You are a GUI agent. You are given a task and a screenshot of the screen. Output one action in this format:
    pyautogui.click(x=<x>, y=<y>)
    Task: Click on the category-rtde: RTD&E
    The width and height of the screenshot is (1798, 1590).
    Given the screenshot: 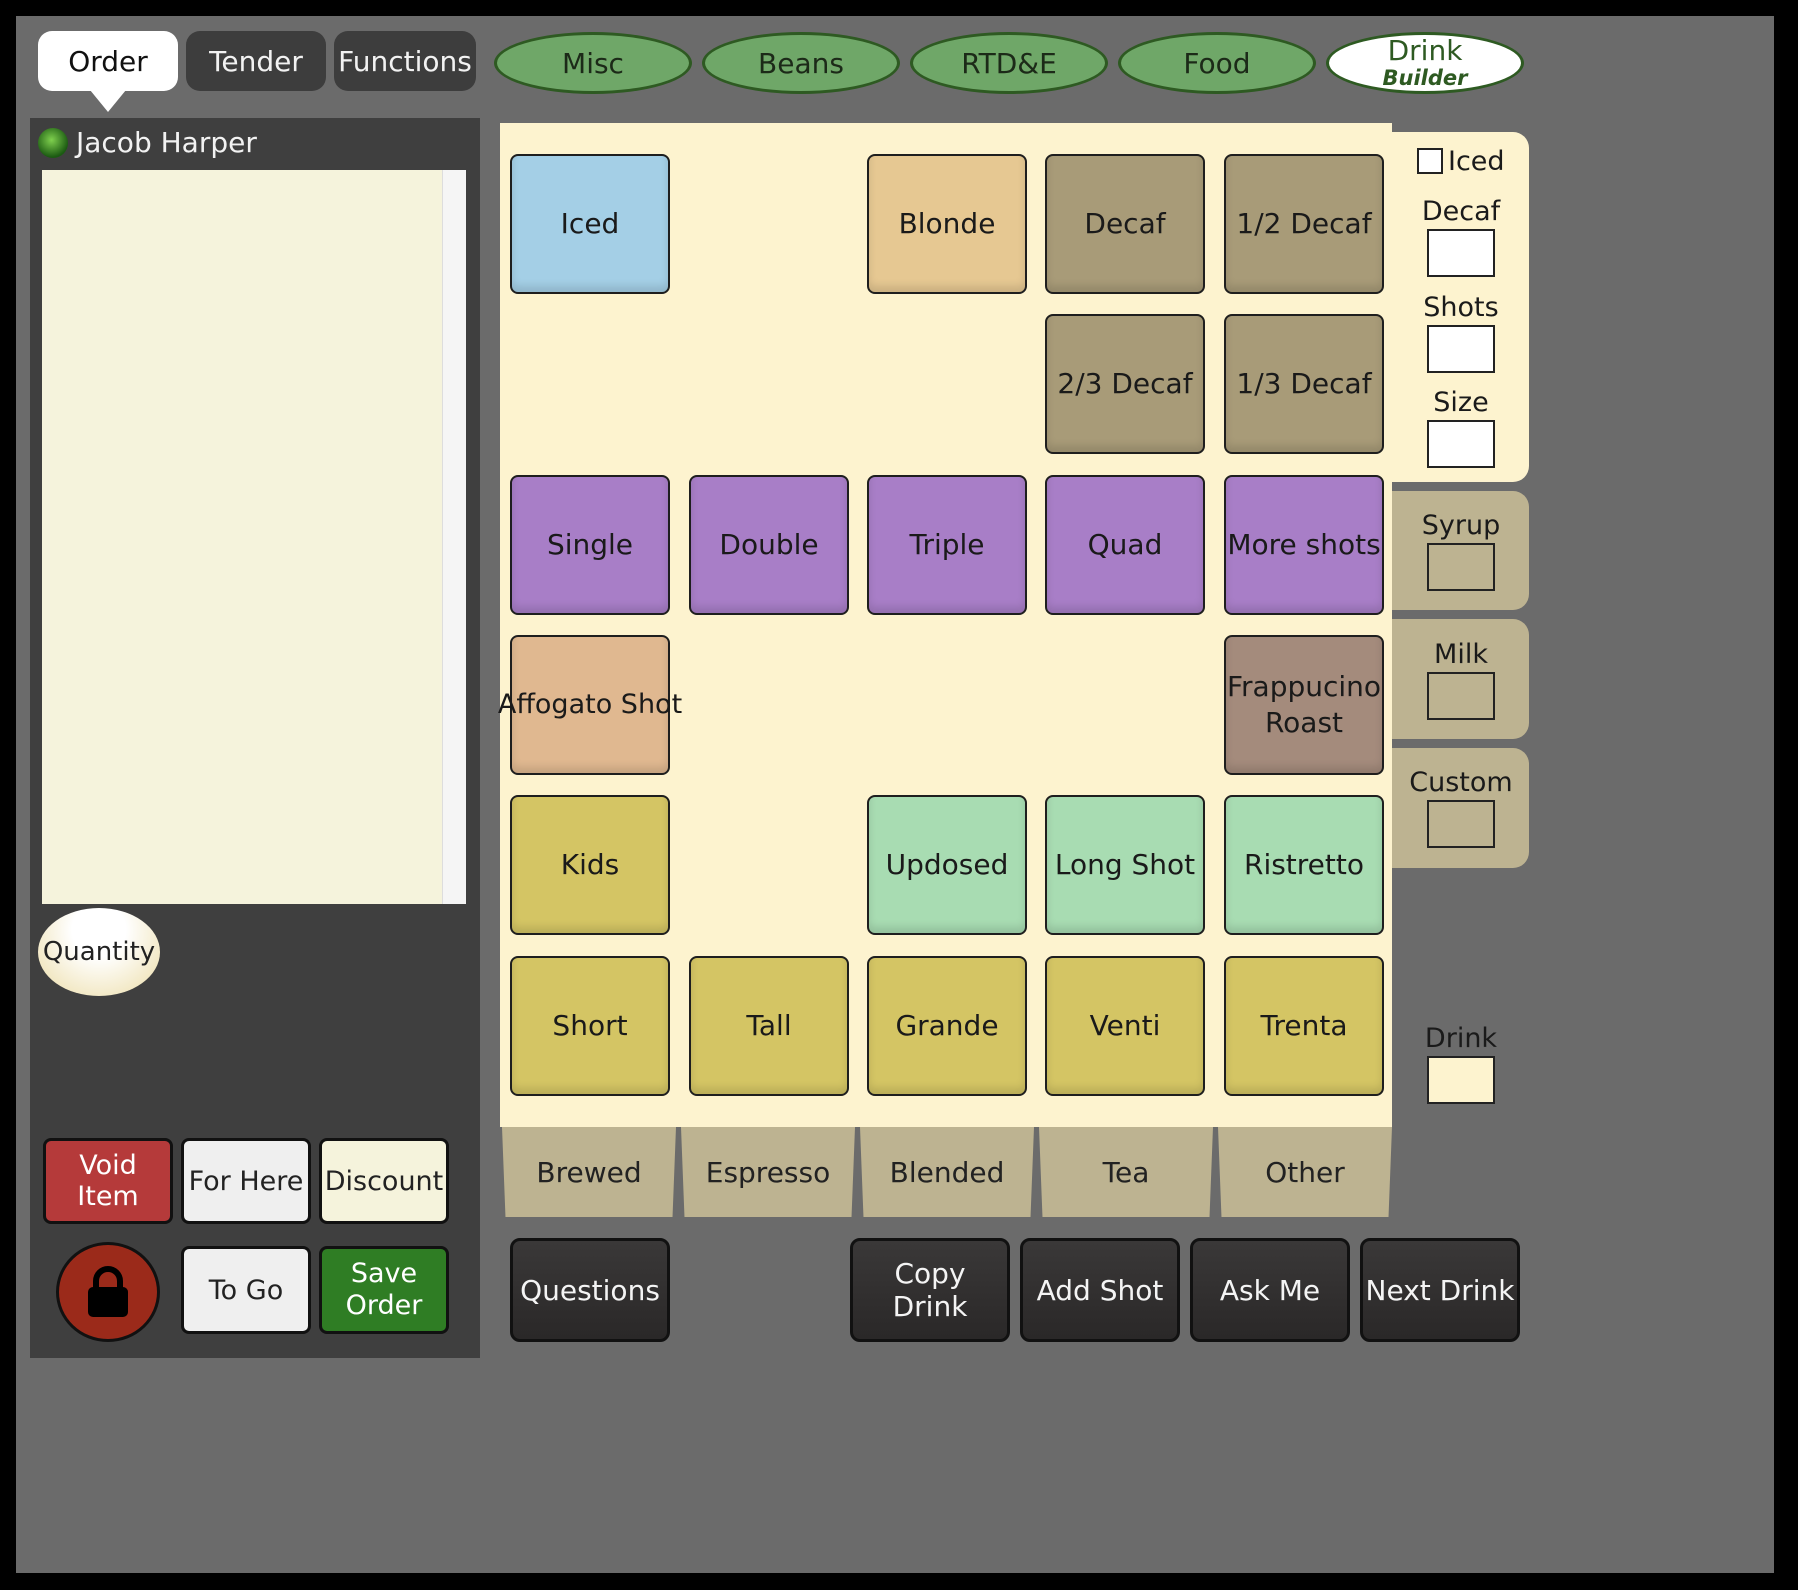 What is the action you would take?
    pyautogui.click(x=1009, y=63)
    